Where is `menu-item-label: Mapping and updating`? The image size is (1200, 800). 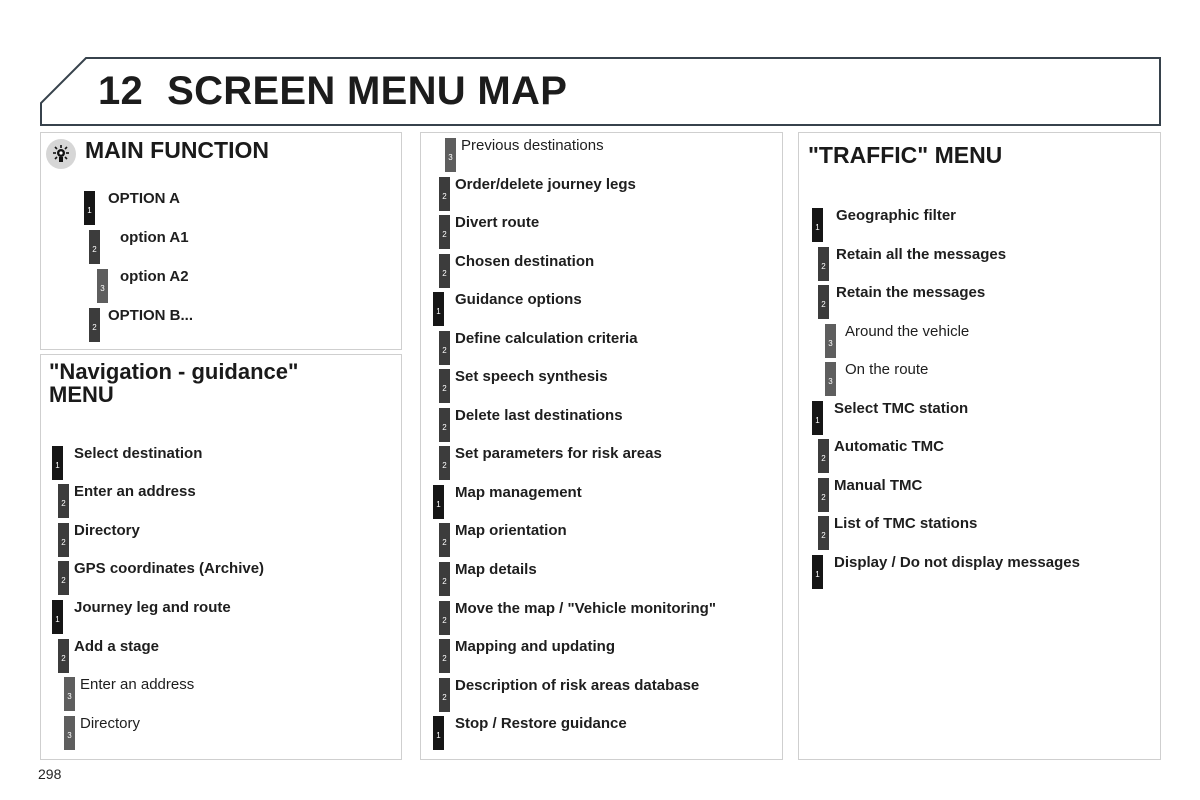
menu-item-label: Mapping and updating is located at coordinates (535, 646).